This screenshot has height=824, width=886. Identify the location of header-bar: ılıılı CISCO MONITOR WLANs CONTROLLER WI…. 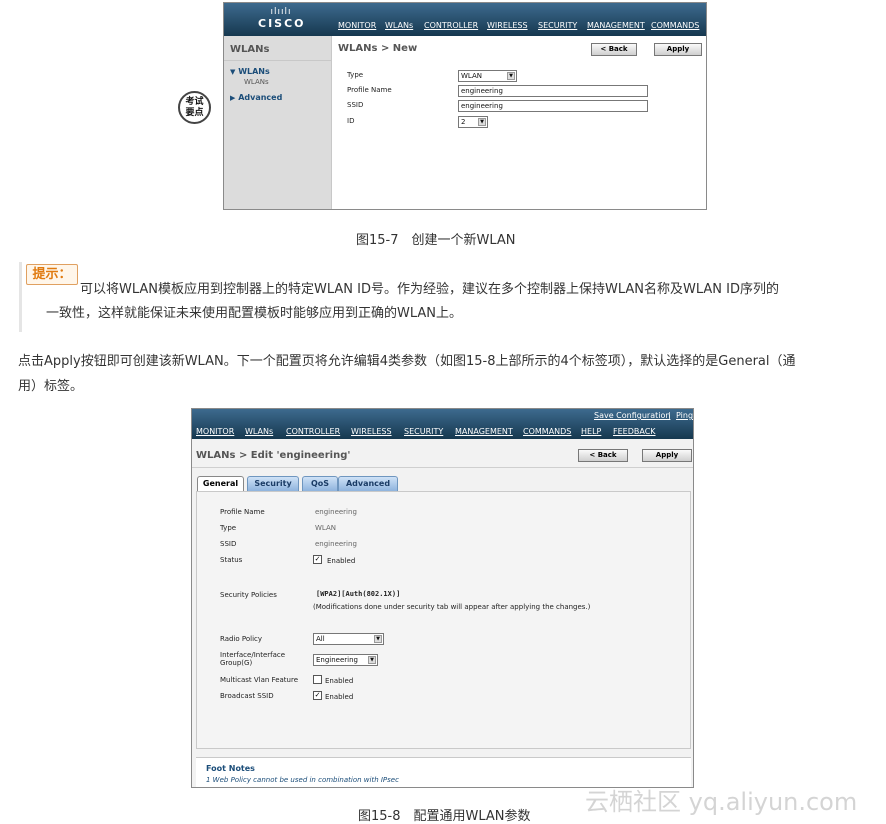
(465, 19).